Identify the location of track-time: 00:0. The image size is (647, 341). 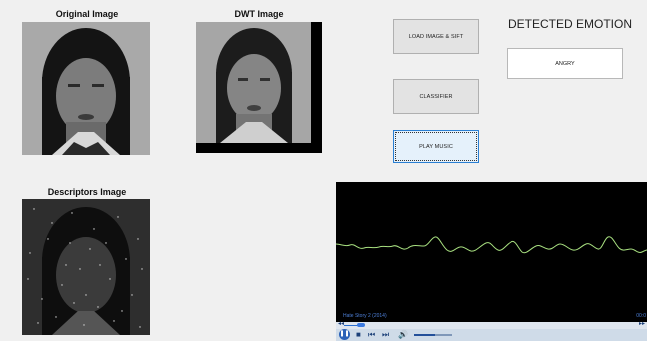
(641, 316).